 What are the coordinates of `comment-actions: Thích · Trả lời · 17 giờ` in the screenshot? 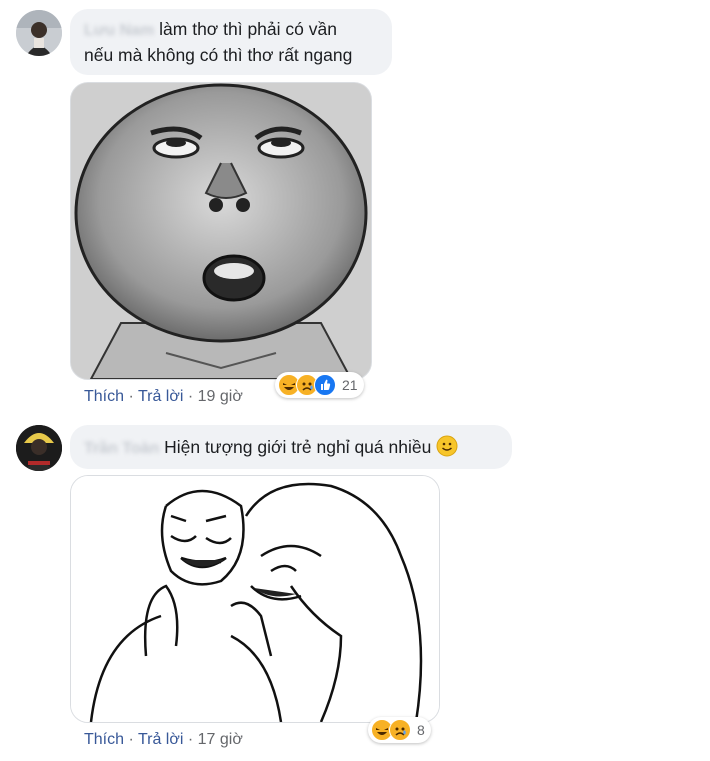 It's located at (163, 740).